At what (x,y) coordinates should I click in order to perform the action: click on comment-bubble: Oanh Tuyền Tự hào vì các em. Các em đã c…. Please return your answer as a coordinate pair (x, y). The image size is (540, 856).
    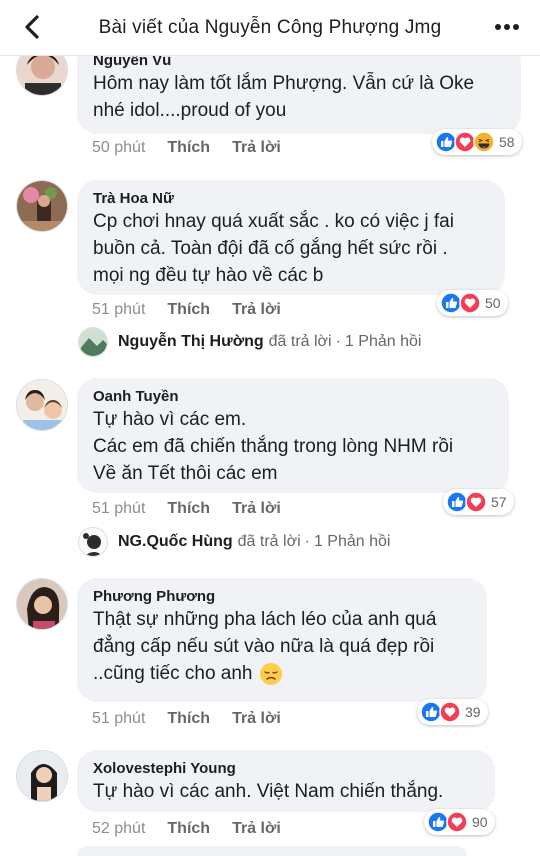
    Looking at the image, I should click on (293, 435).